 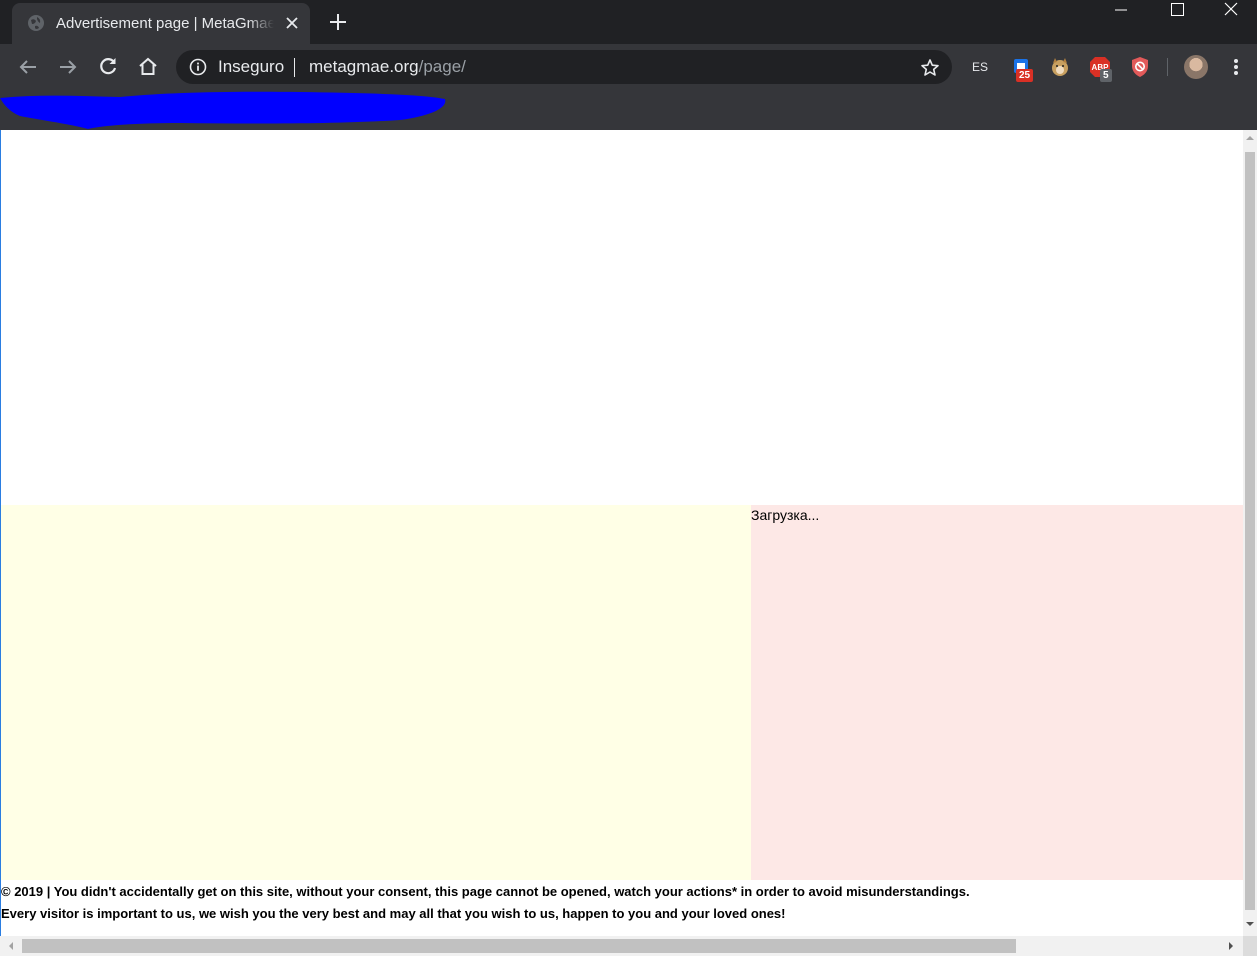 What do you see at coordinates (1022, 68) in the screenshot?
I see `calendar-extension-button: 25` at bounding box center [1022, 68].